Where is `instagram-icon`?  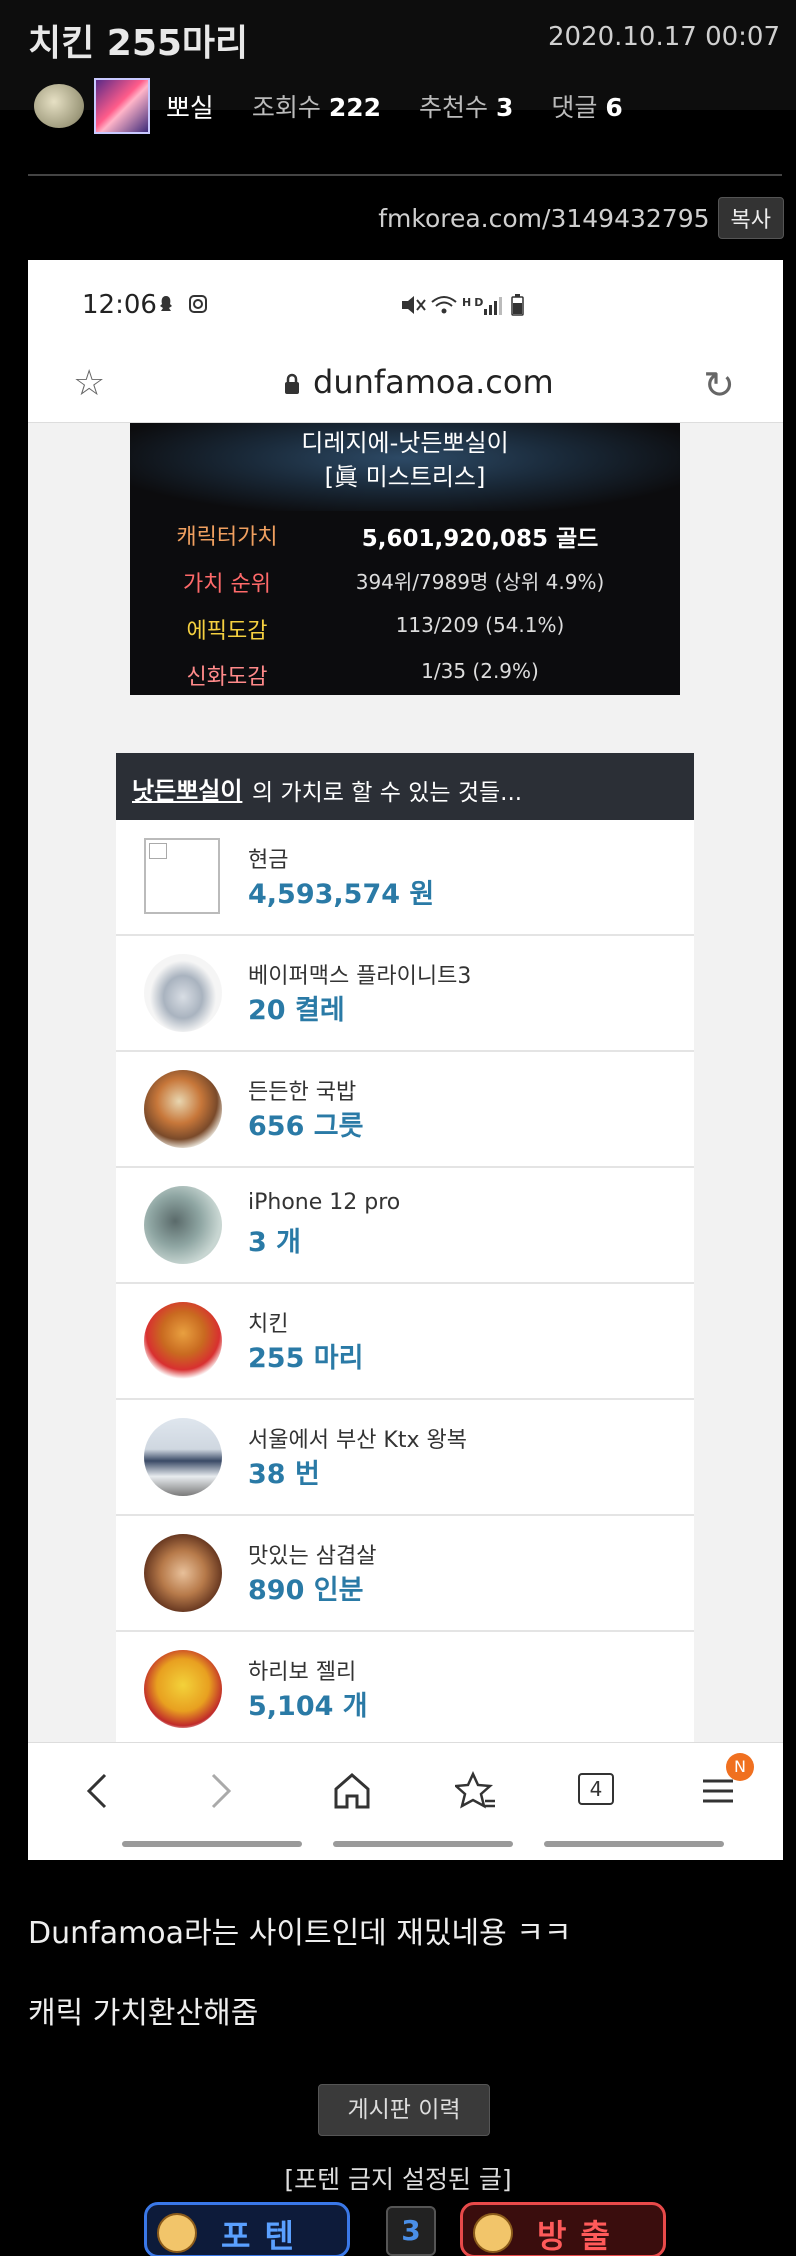
instagram-icon is located at coordinates (198, 304).